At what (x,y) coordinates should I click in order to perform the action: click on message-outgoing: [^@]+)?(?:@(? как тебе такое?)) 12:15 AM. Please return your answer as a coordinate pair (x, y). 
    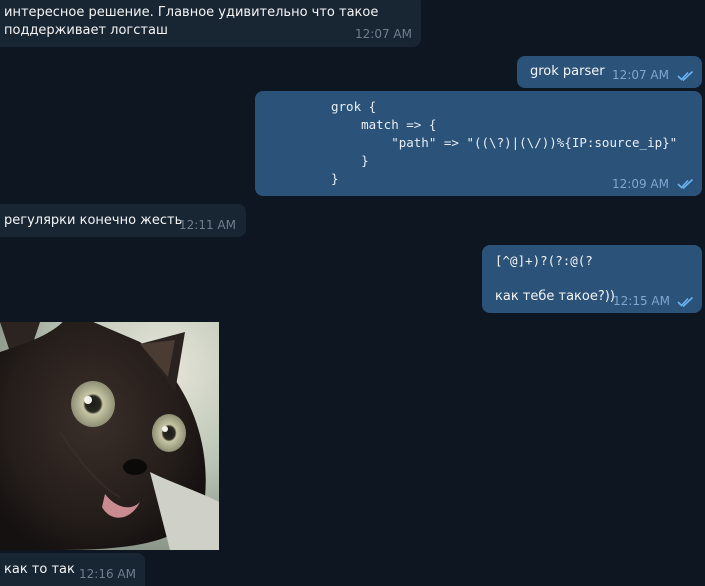
    Looking at the image, I should click on (592, 279).